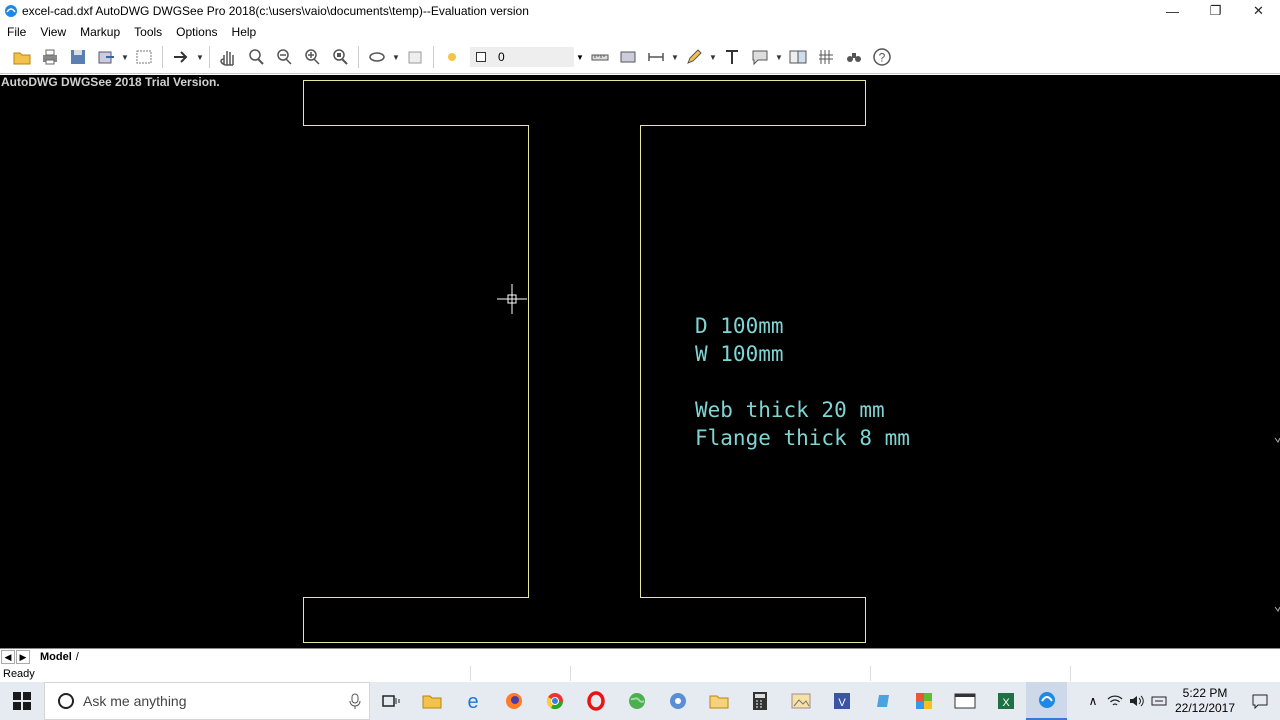 Image resolution: width=1280 pixels, height=720 pixels. What do you see at coordinates (53, 32) in the screenshot?
I see `menu-view: View` at bounding box center [53, 32].